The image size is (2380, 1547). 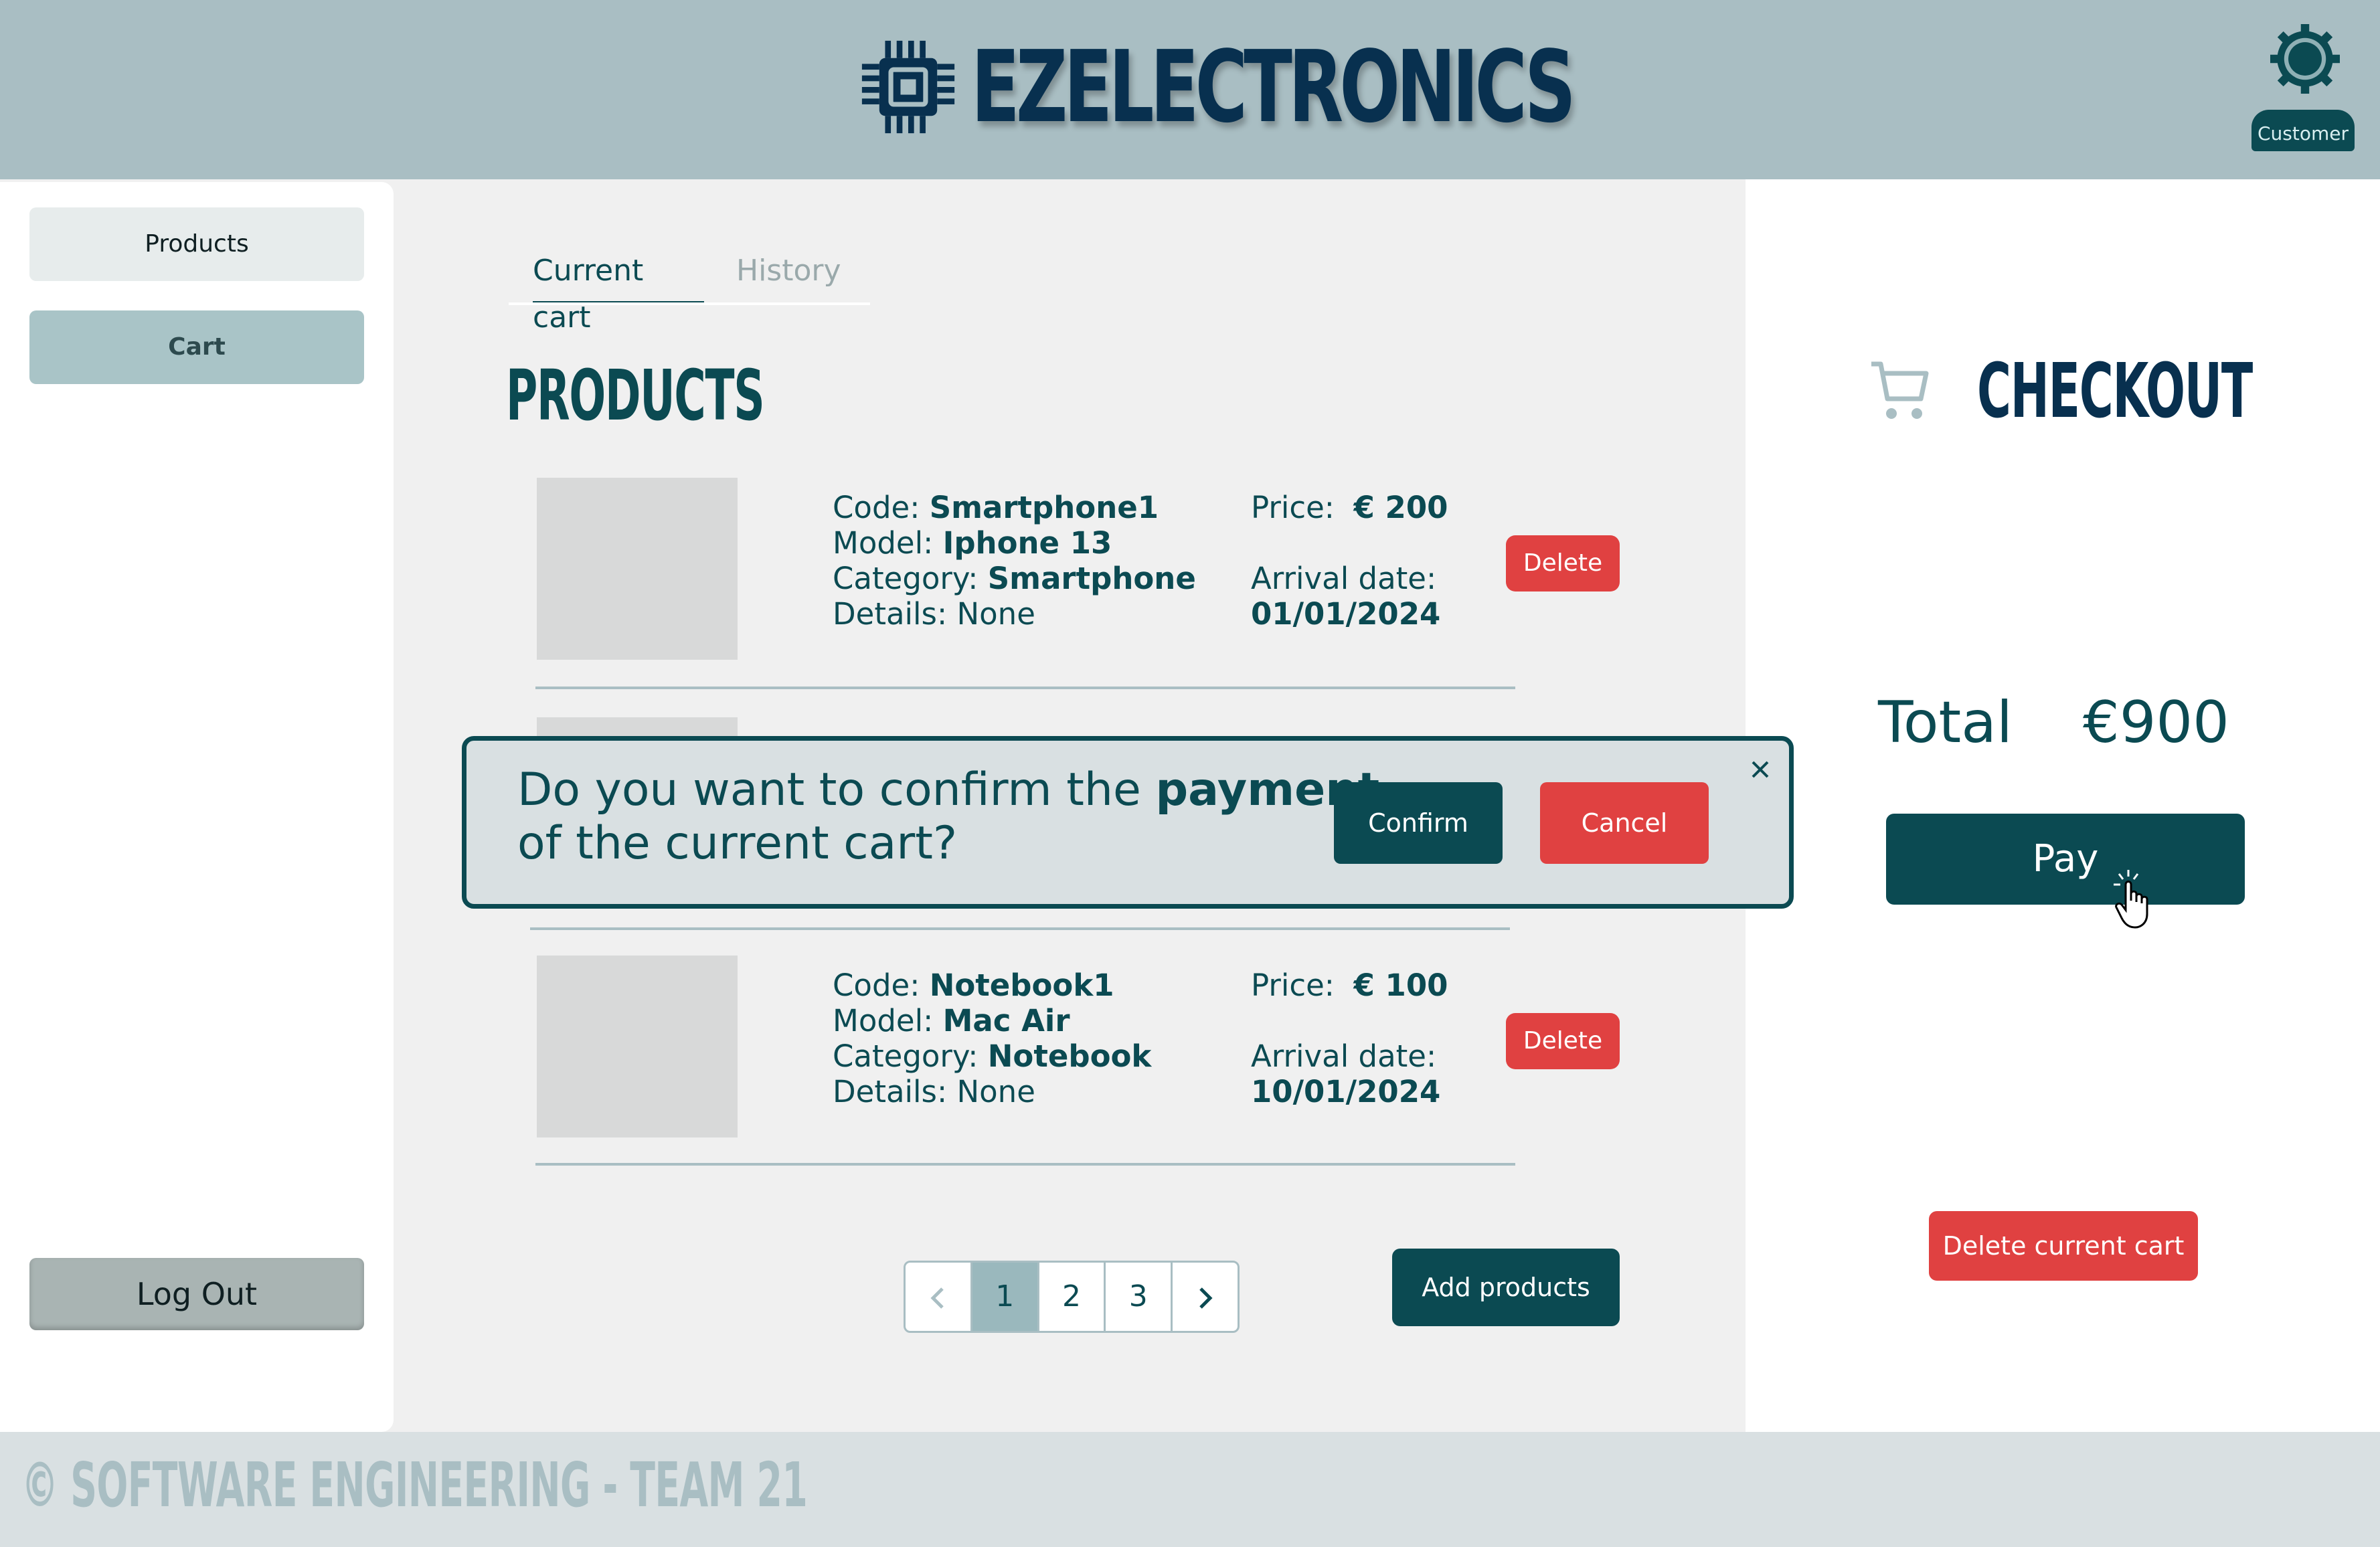 What do you see at coordinates (690, 303) in the screenshot?
I see `tab-underline` at bounding box center [690, 303].